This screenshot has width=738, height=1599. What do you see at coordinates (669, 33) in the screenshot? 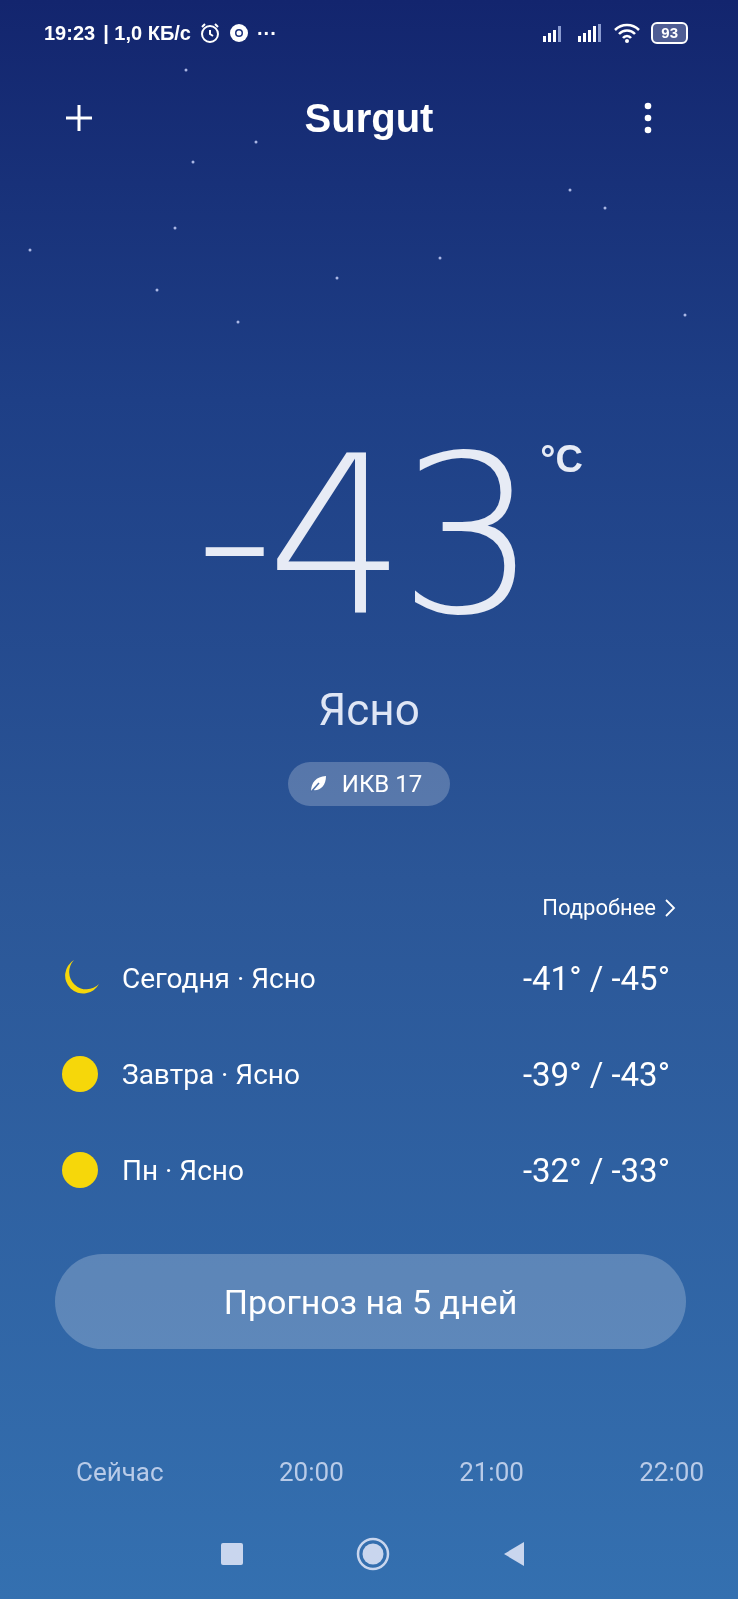
I see `battery-indicator: 93` at bounding box center [669, 33].